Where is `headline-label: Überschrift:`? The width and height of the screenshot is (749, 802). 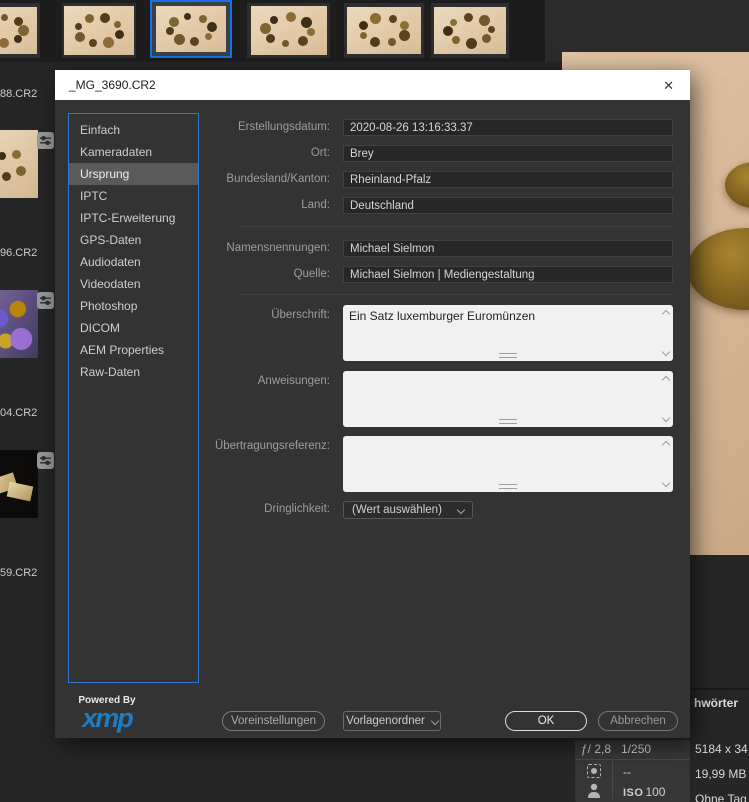 headline-label: Überschrift: is located at coordinates (300, 315).